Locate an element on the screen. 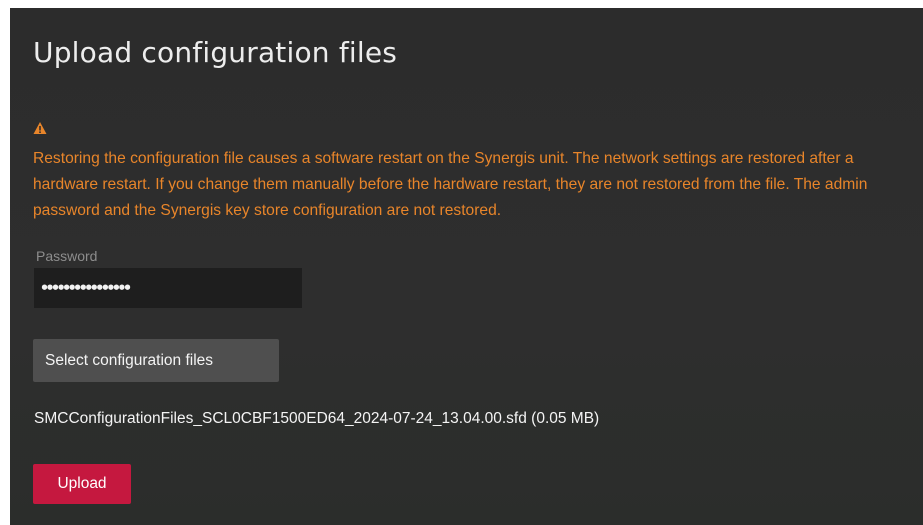  page-title: Upload configuration files is located at coordinates (215, 52).